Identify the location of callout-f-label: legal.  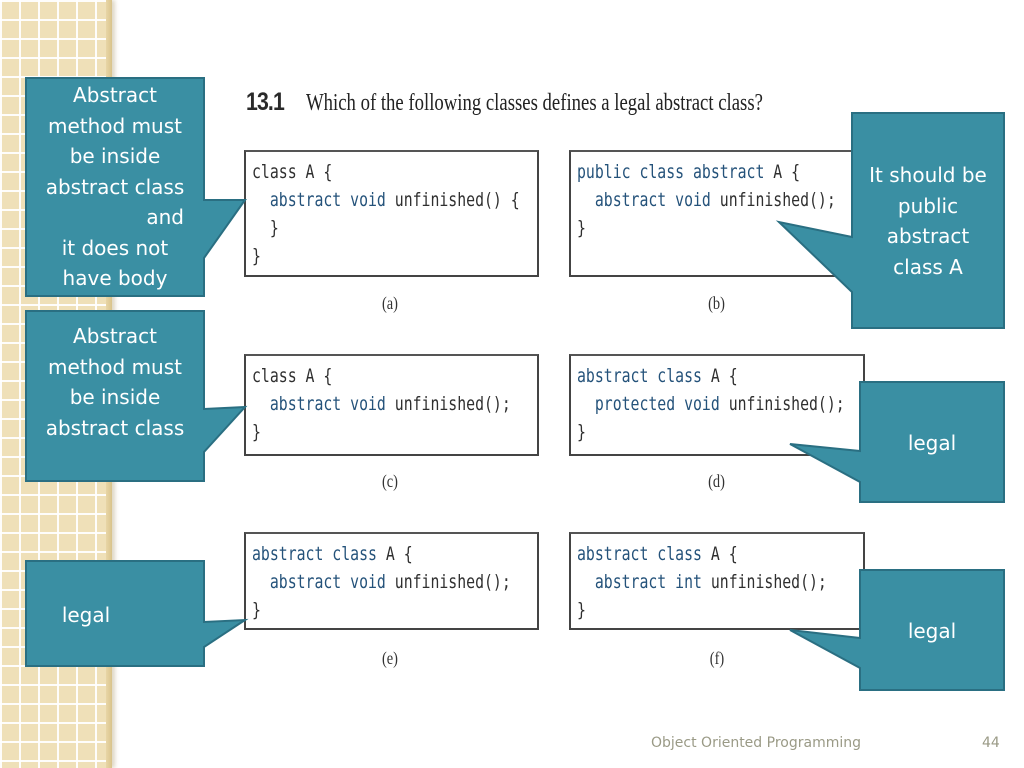
(932, 631).